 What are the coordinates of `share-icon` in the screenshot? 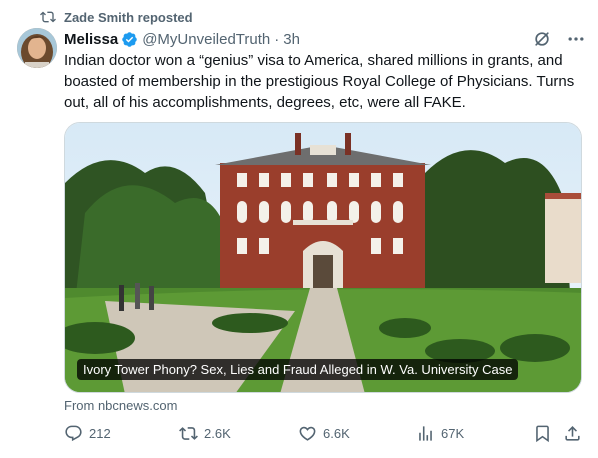 It's located at (572, 433).